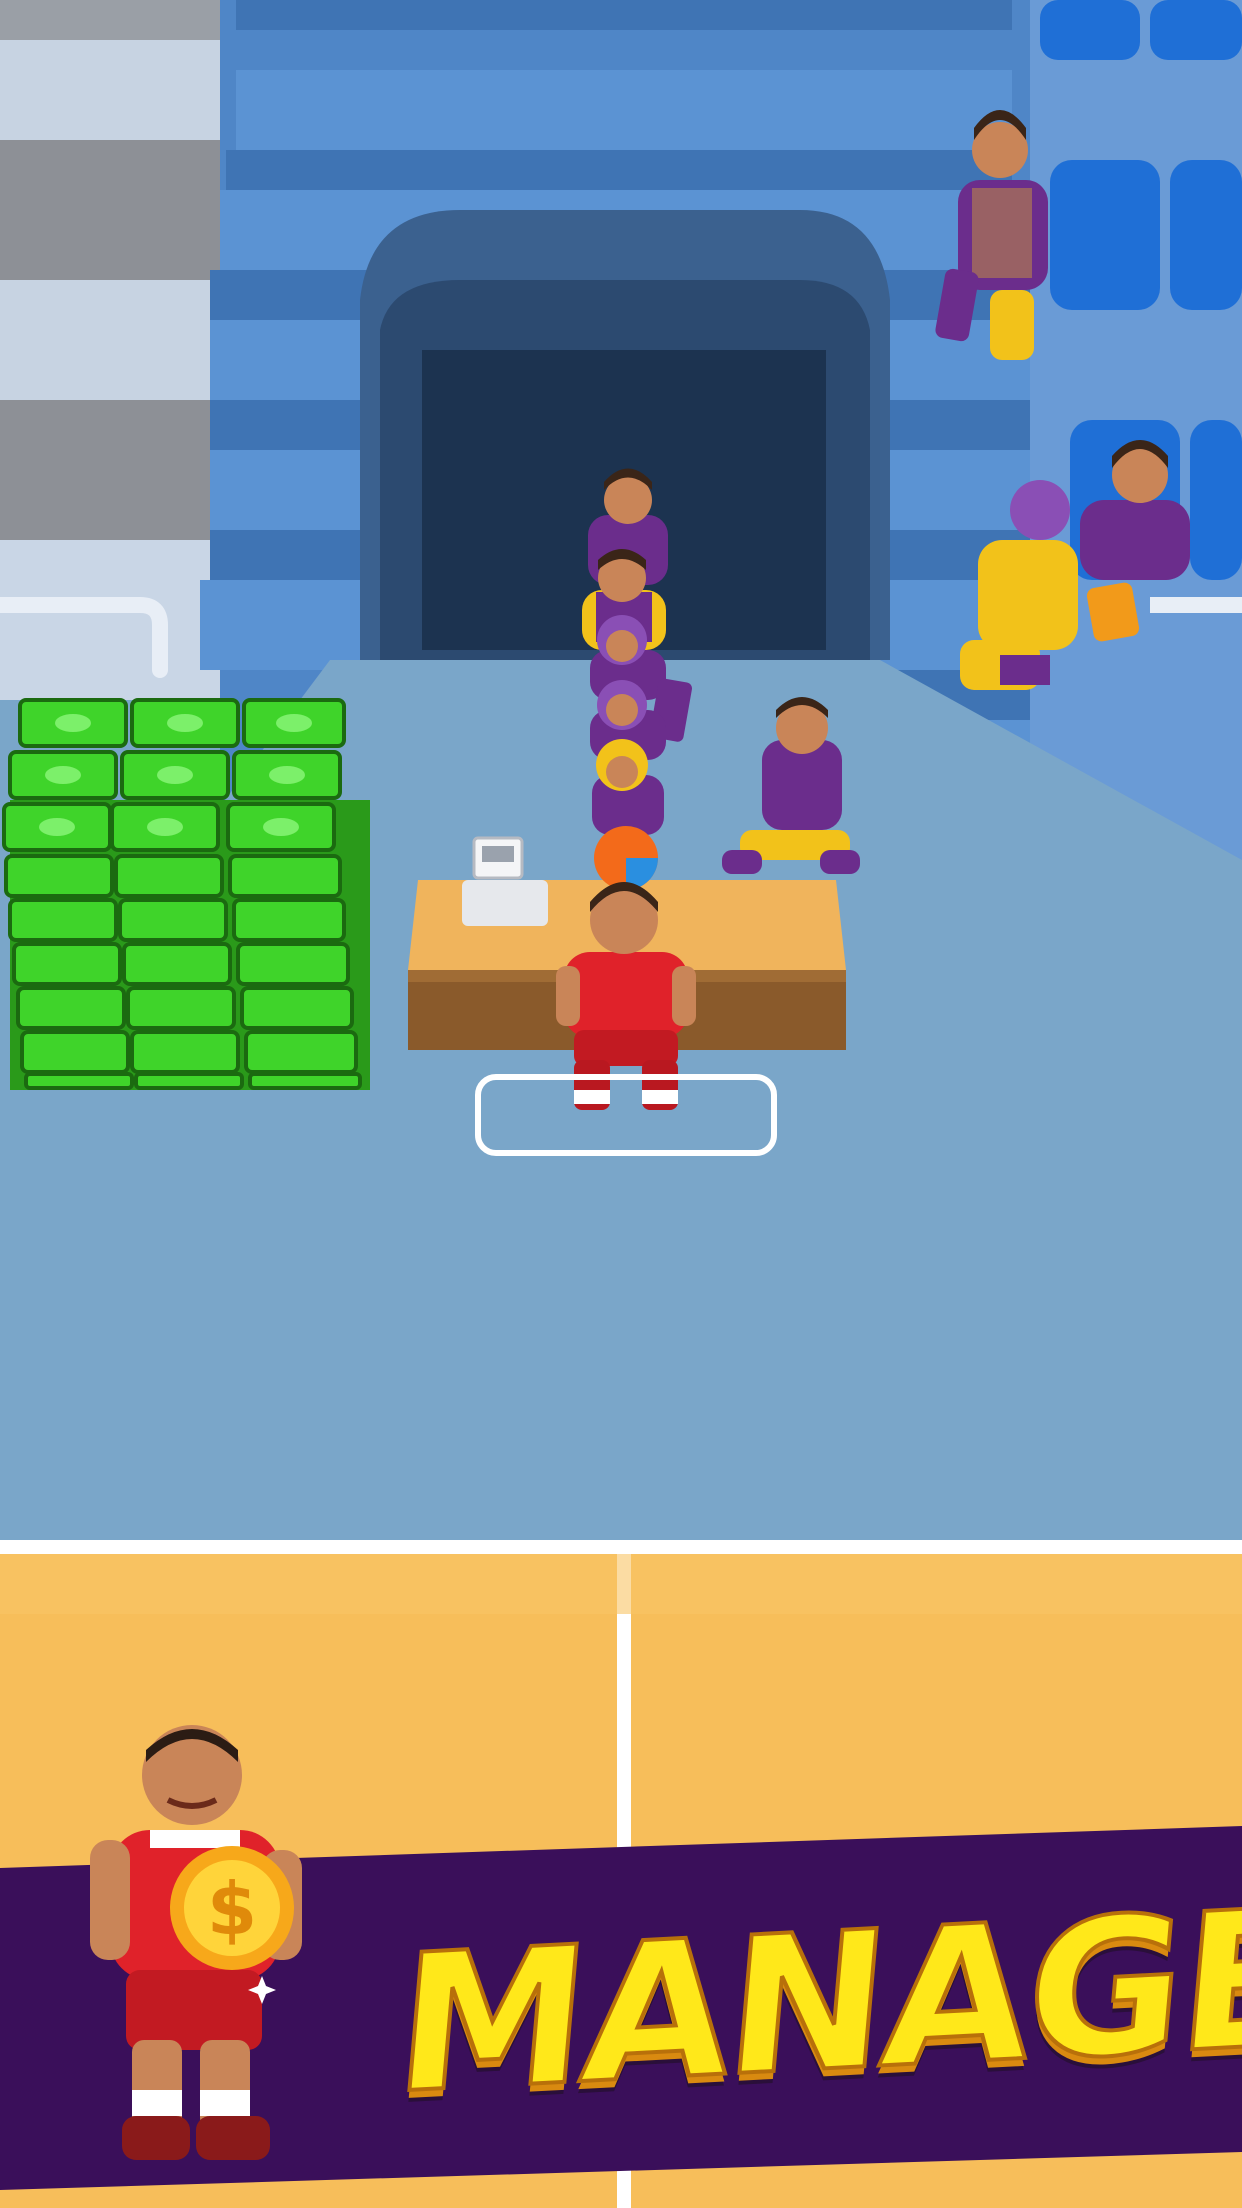 Image resolution: width=1242 pixels, height=2208 pixels. Describe the element at coordinates (186, 894) in the screenshot. I see `cash-stacks` at that location.